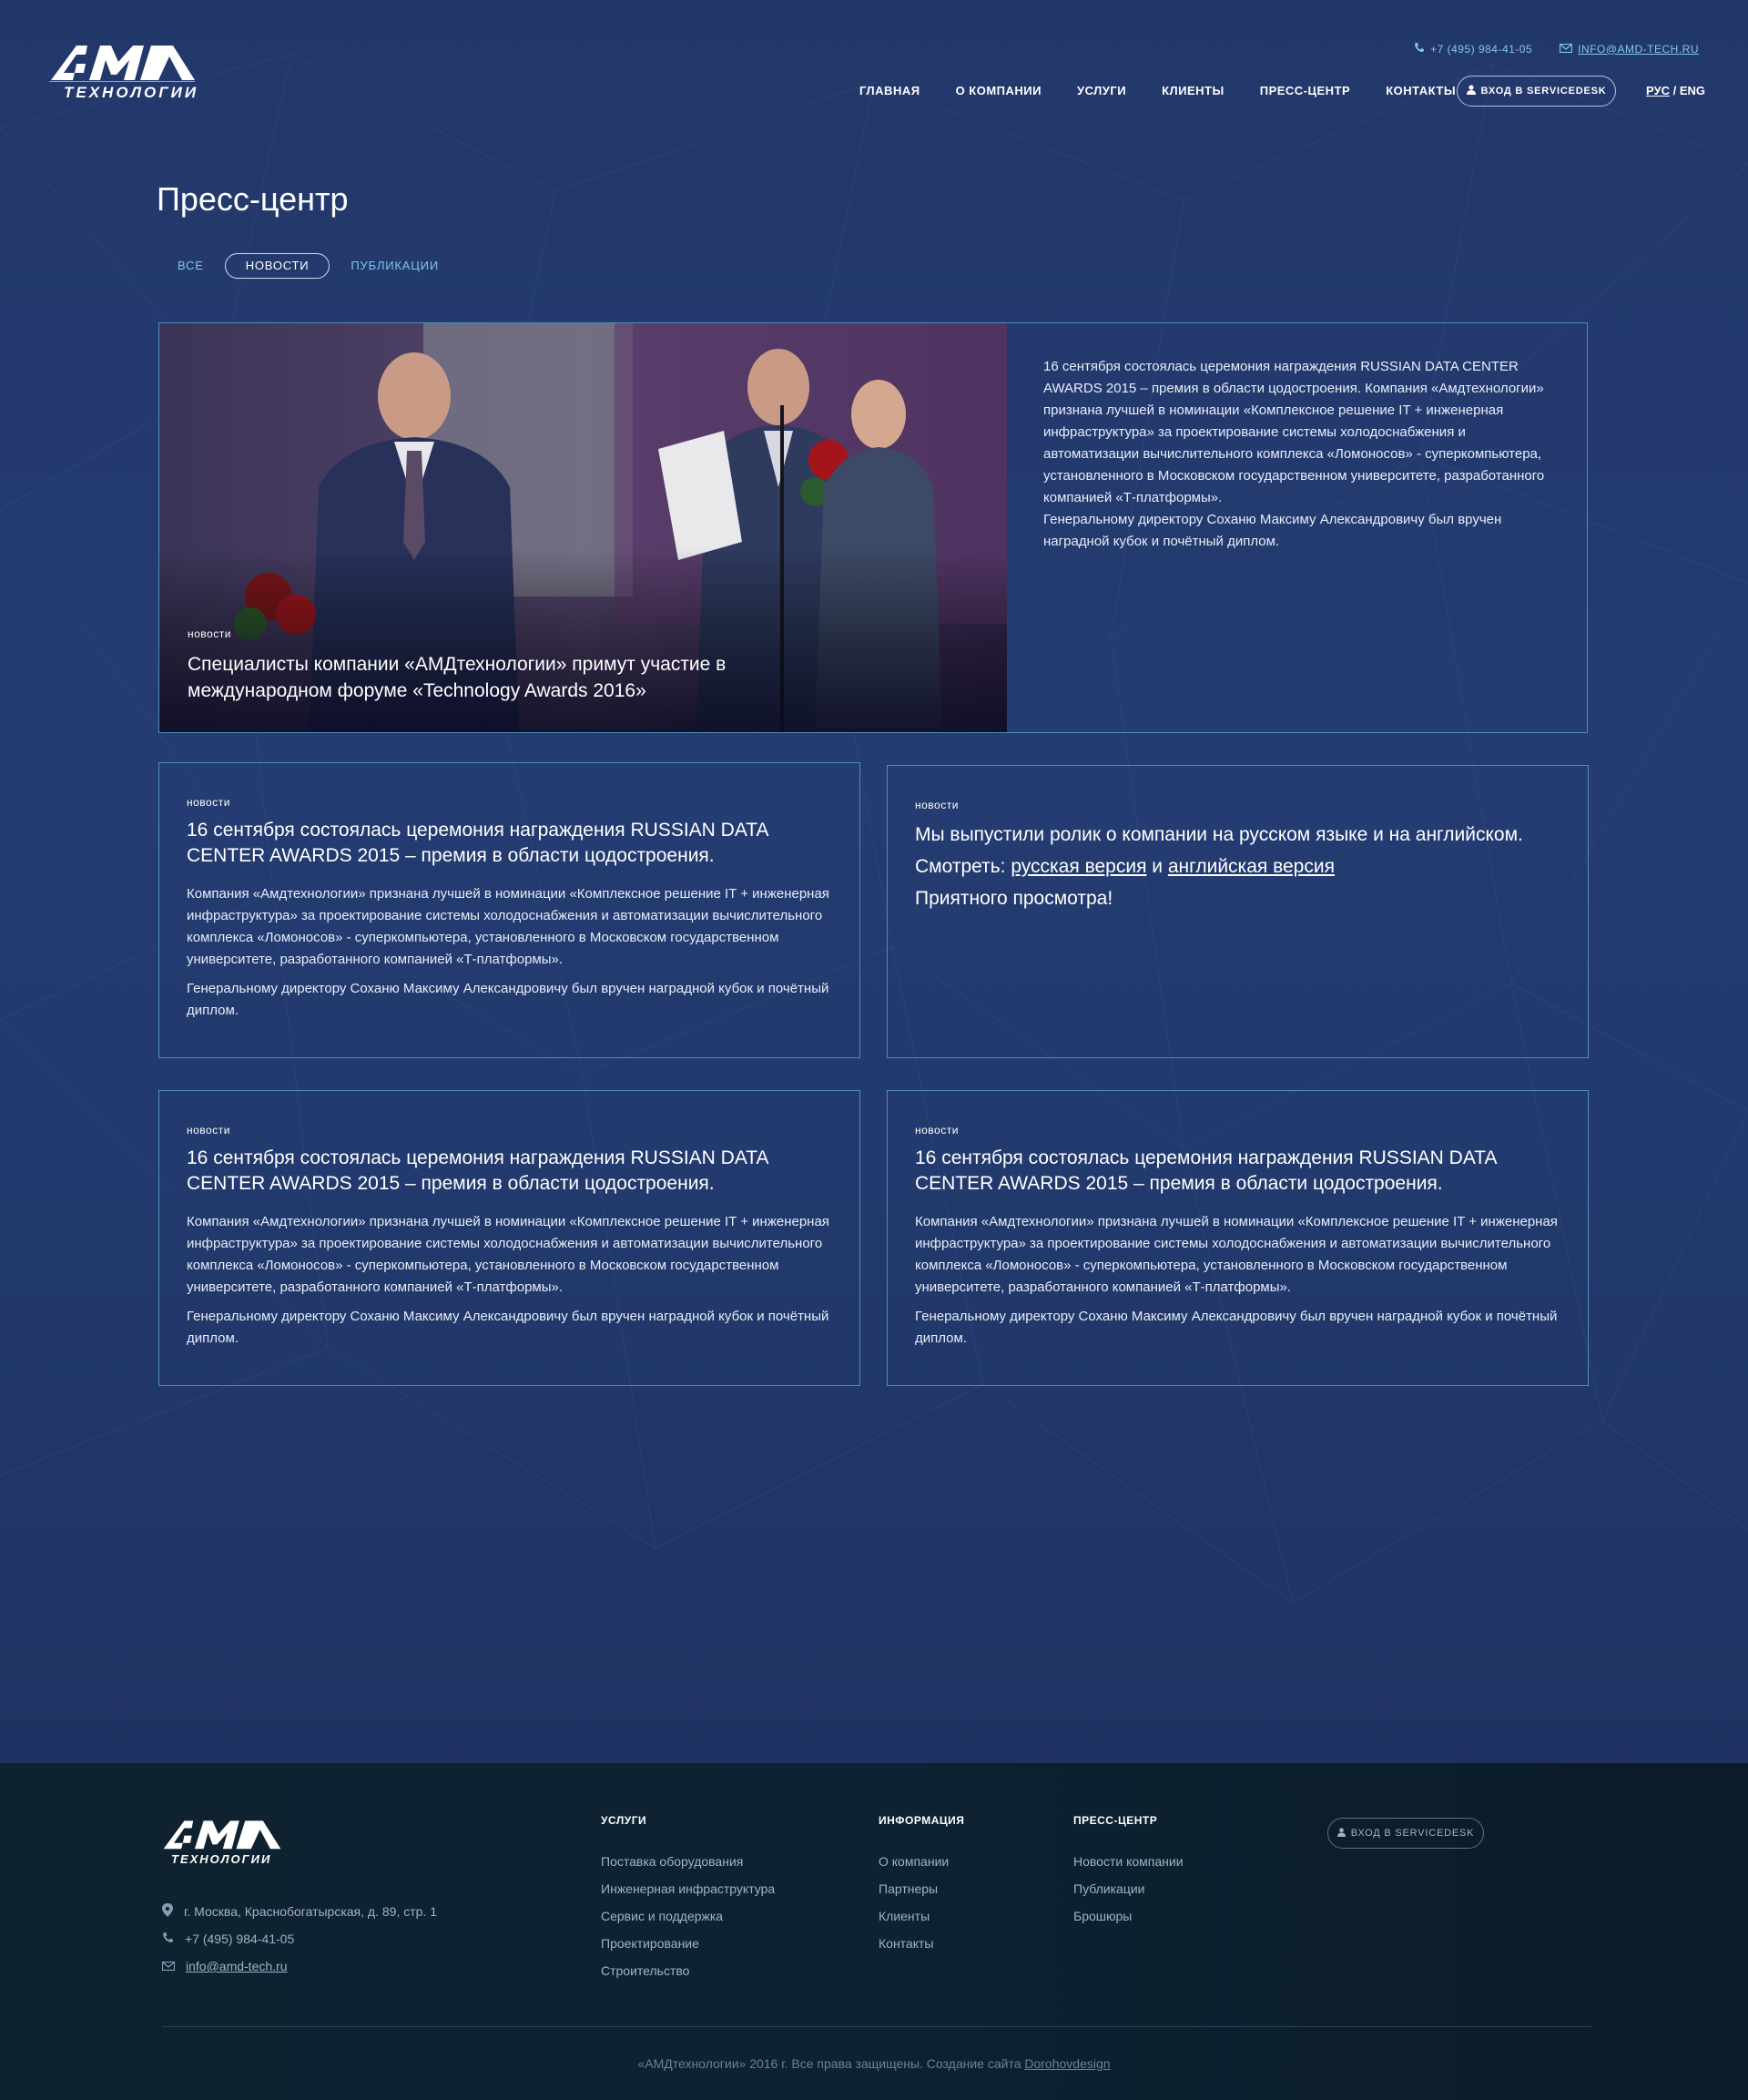 This screenshot has width=1748, height=2100. Describe the element at coordinates (688, 1916) in the screenshot. I see `footer-link: Сервис и поддержка` at that location.